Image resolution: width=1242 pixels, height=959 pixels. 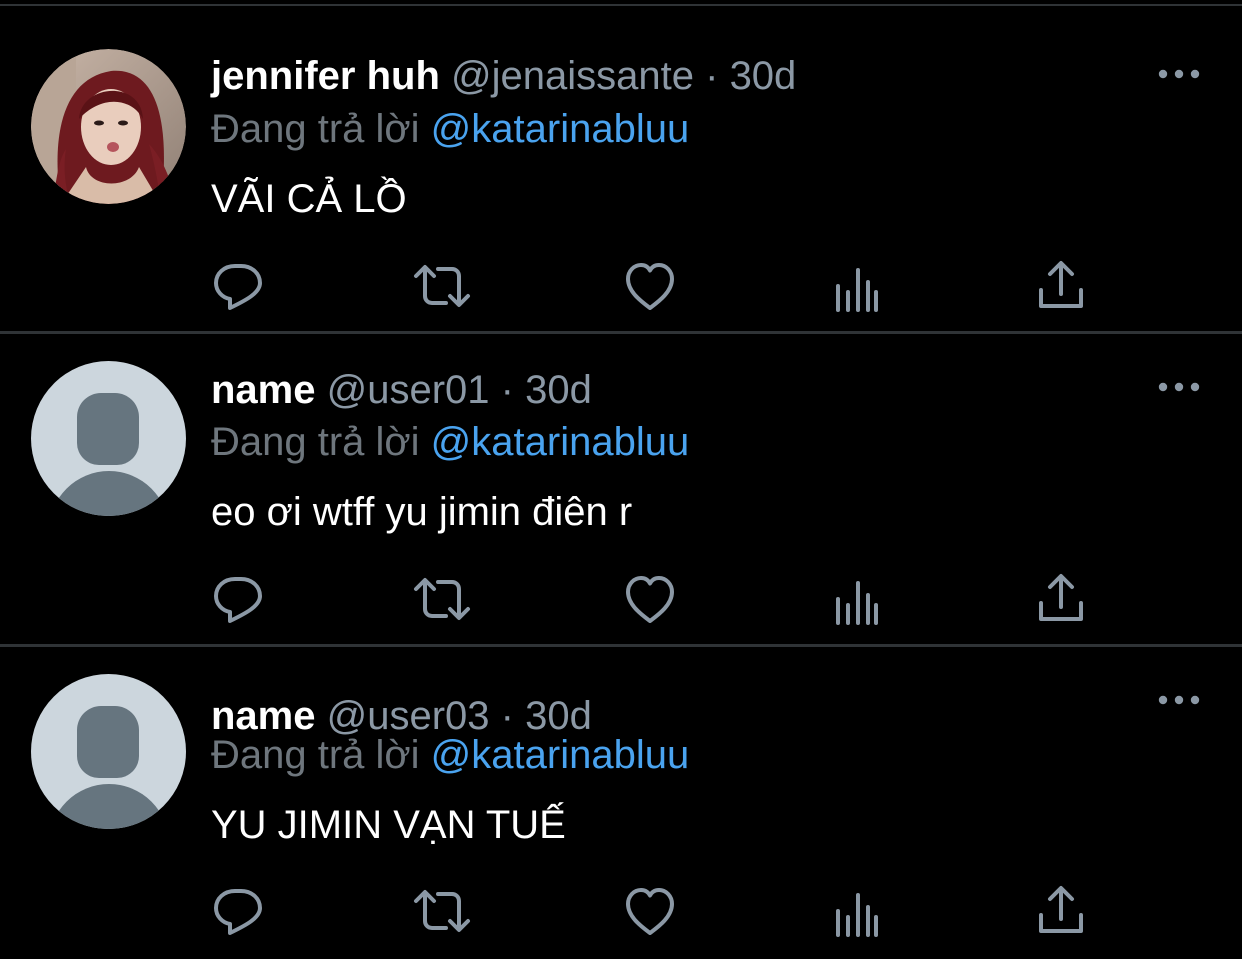 What do you see at coordinates (408, 390) in the screenshot?
I see `user-handle: @user01` at bounding box center [408, 390].